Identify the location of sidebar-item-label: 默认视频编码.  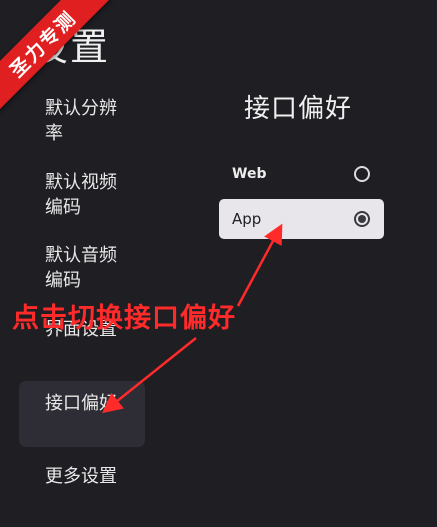
(81, 195).